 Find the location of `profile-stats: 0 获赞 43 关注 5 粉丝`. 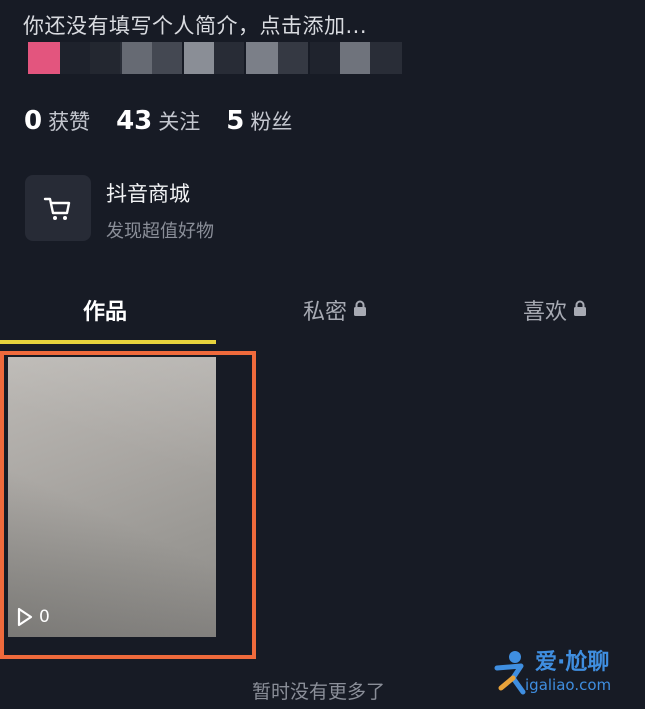

profile-stats: 0 获赞 43 关注 5 粉丝 is located at coordinates (171, 121).